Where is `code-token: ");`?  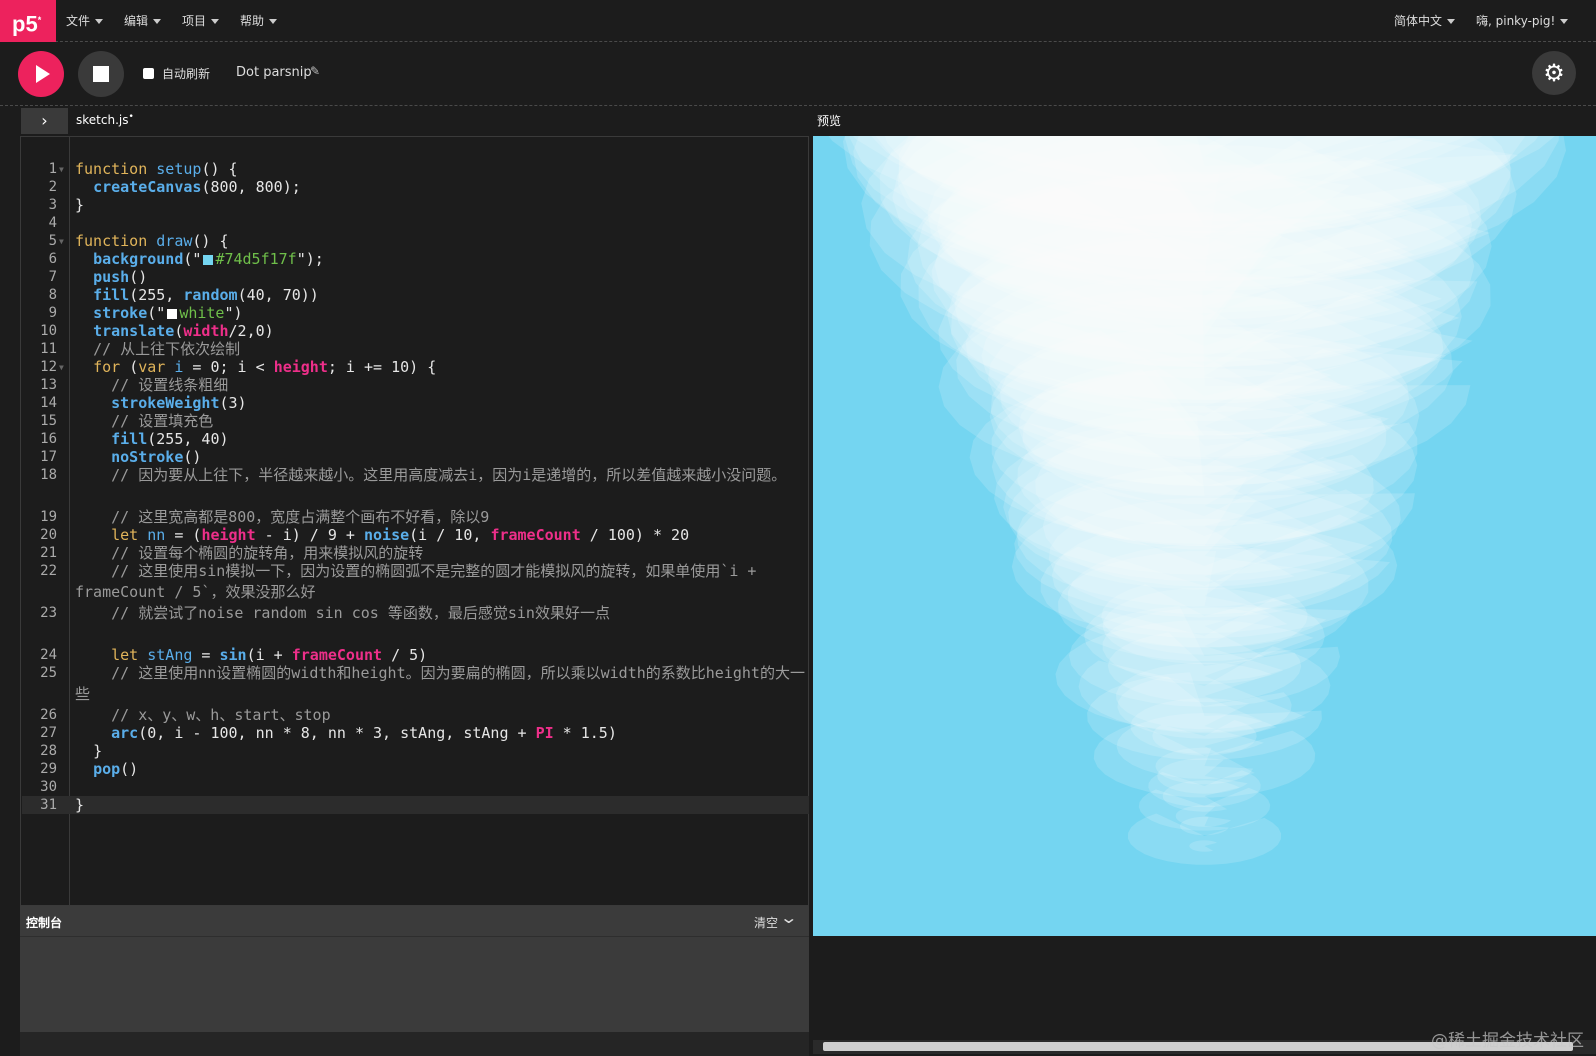 code-token: "); is located at coordinates (310, 259).